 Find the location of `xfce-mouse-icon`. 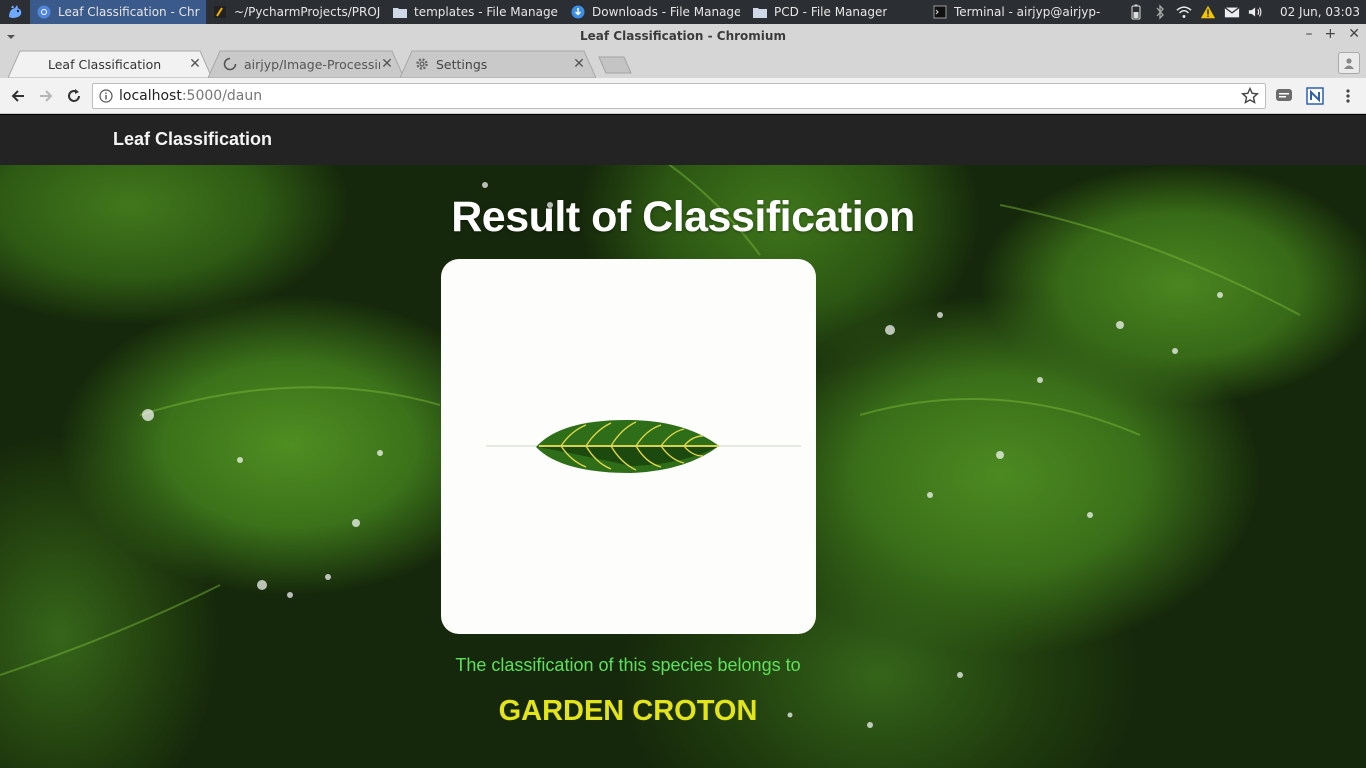

xfce-mouse-icon is located at coordinates (15, 11).